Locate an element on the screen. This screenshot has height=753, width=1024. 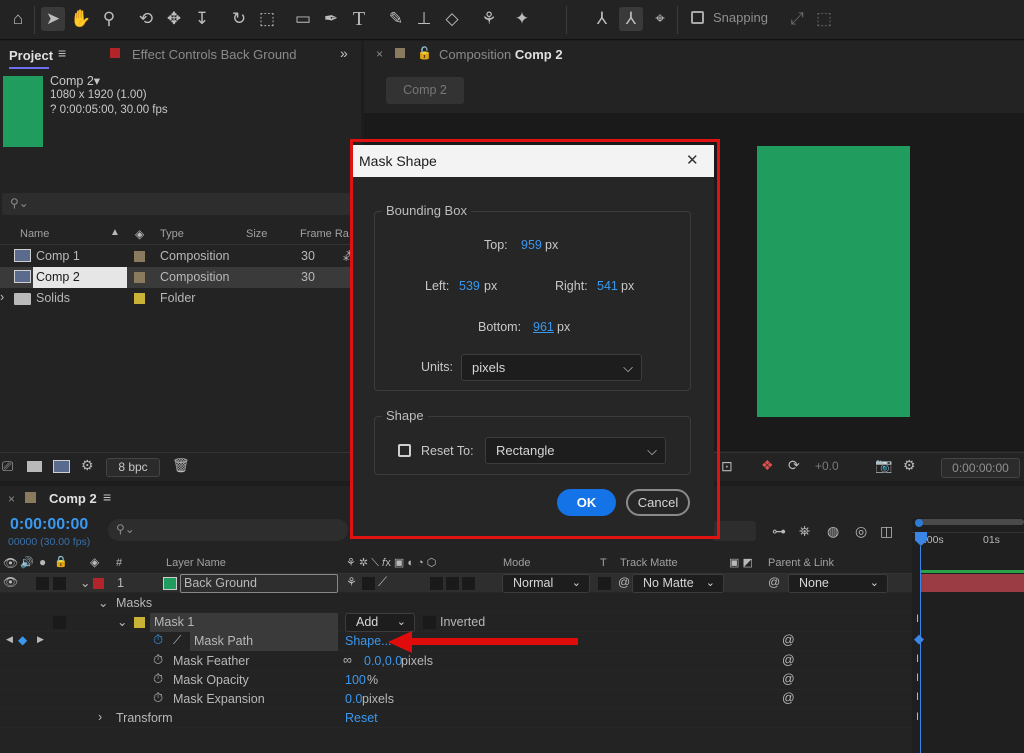
hand-tool-icon: ✋ is located at coordinates (81, 19).